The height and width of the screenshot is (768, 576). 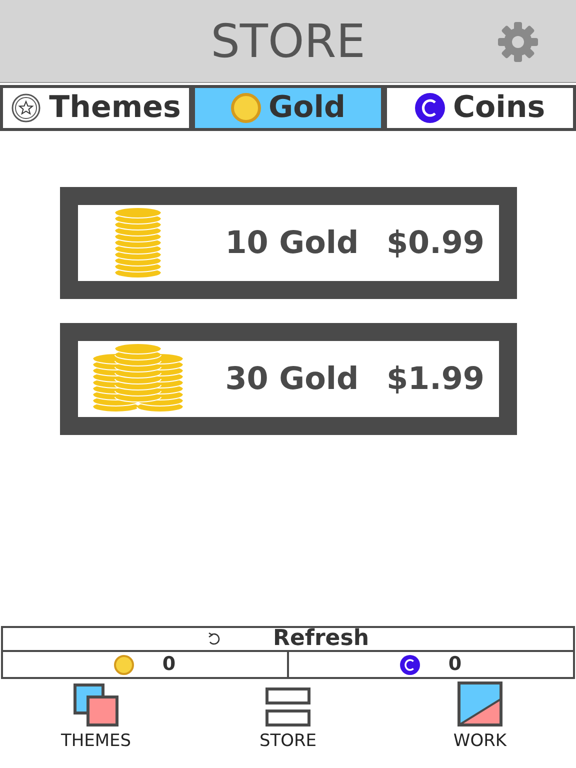 I want to click on coin-stack-drawing, so click(x=137, y=243).